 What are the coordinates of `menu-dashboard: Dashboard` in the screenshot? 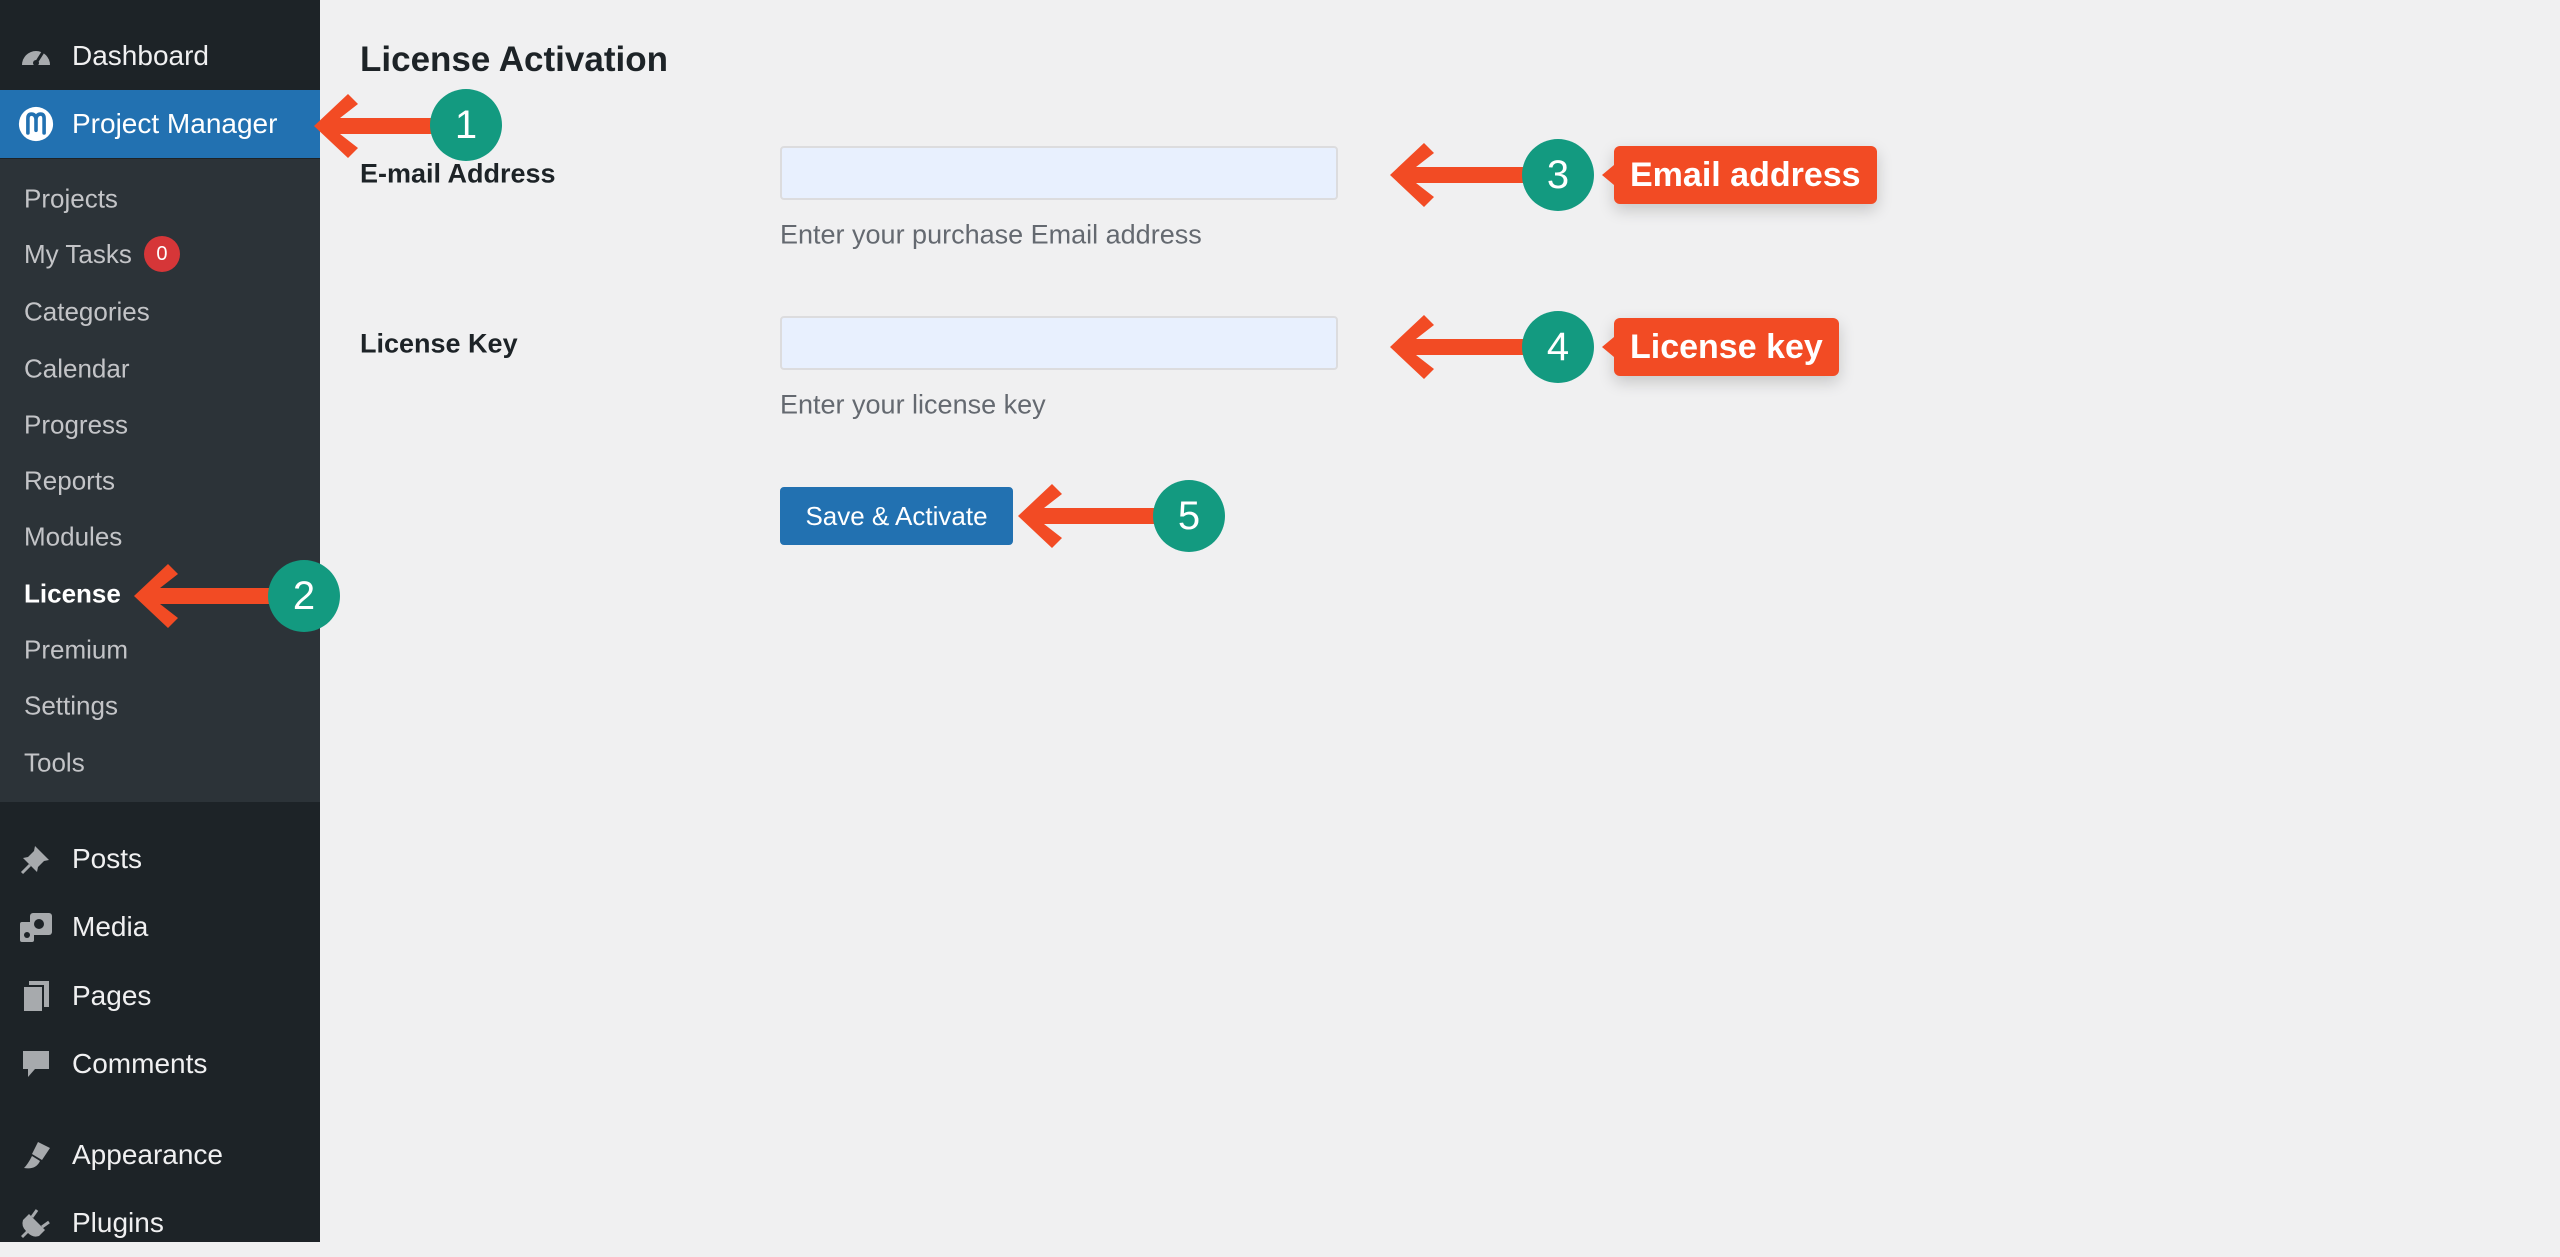 It's located at (160, 56).